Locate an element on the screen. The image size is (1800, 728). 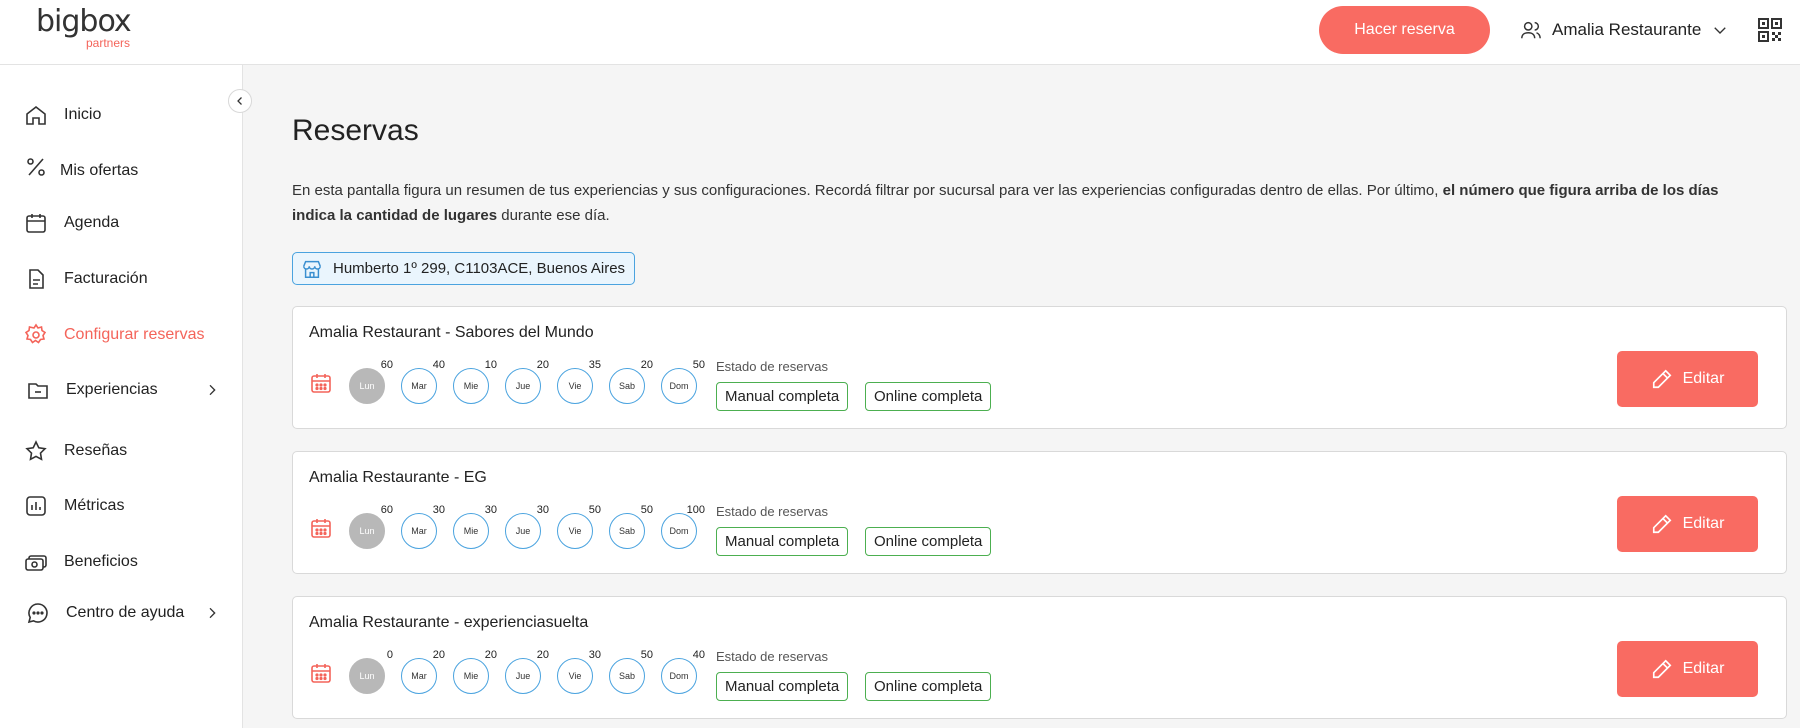
user-menu: Amalia Restaurante is located at coordinates (1624, 30).